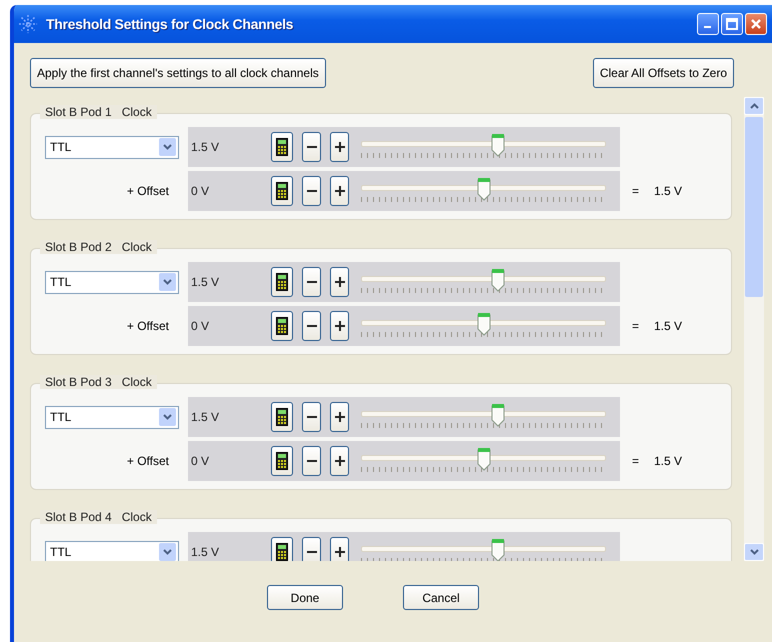 This screenshot has width=772, height=642. I want to click on clear-offsets-button: Clear All Offsets to Zero, so click(663, 73).